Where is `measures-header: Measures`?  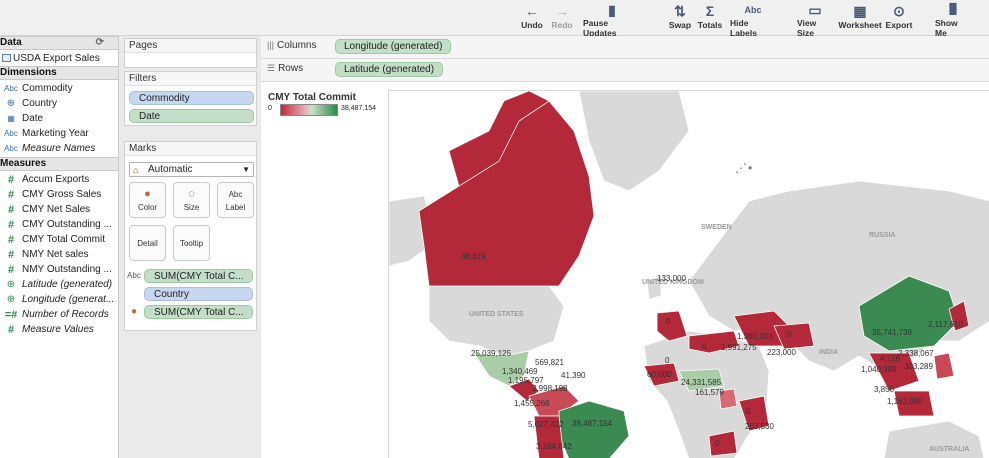 measures-header: Measures is located at coordinates (59, 164).